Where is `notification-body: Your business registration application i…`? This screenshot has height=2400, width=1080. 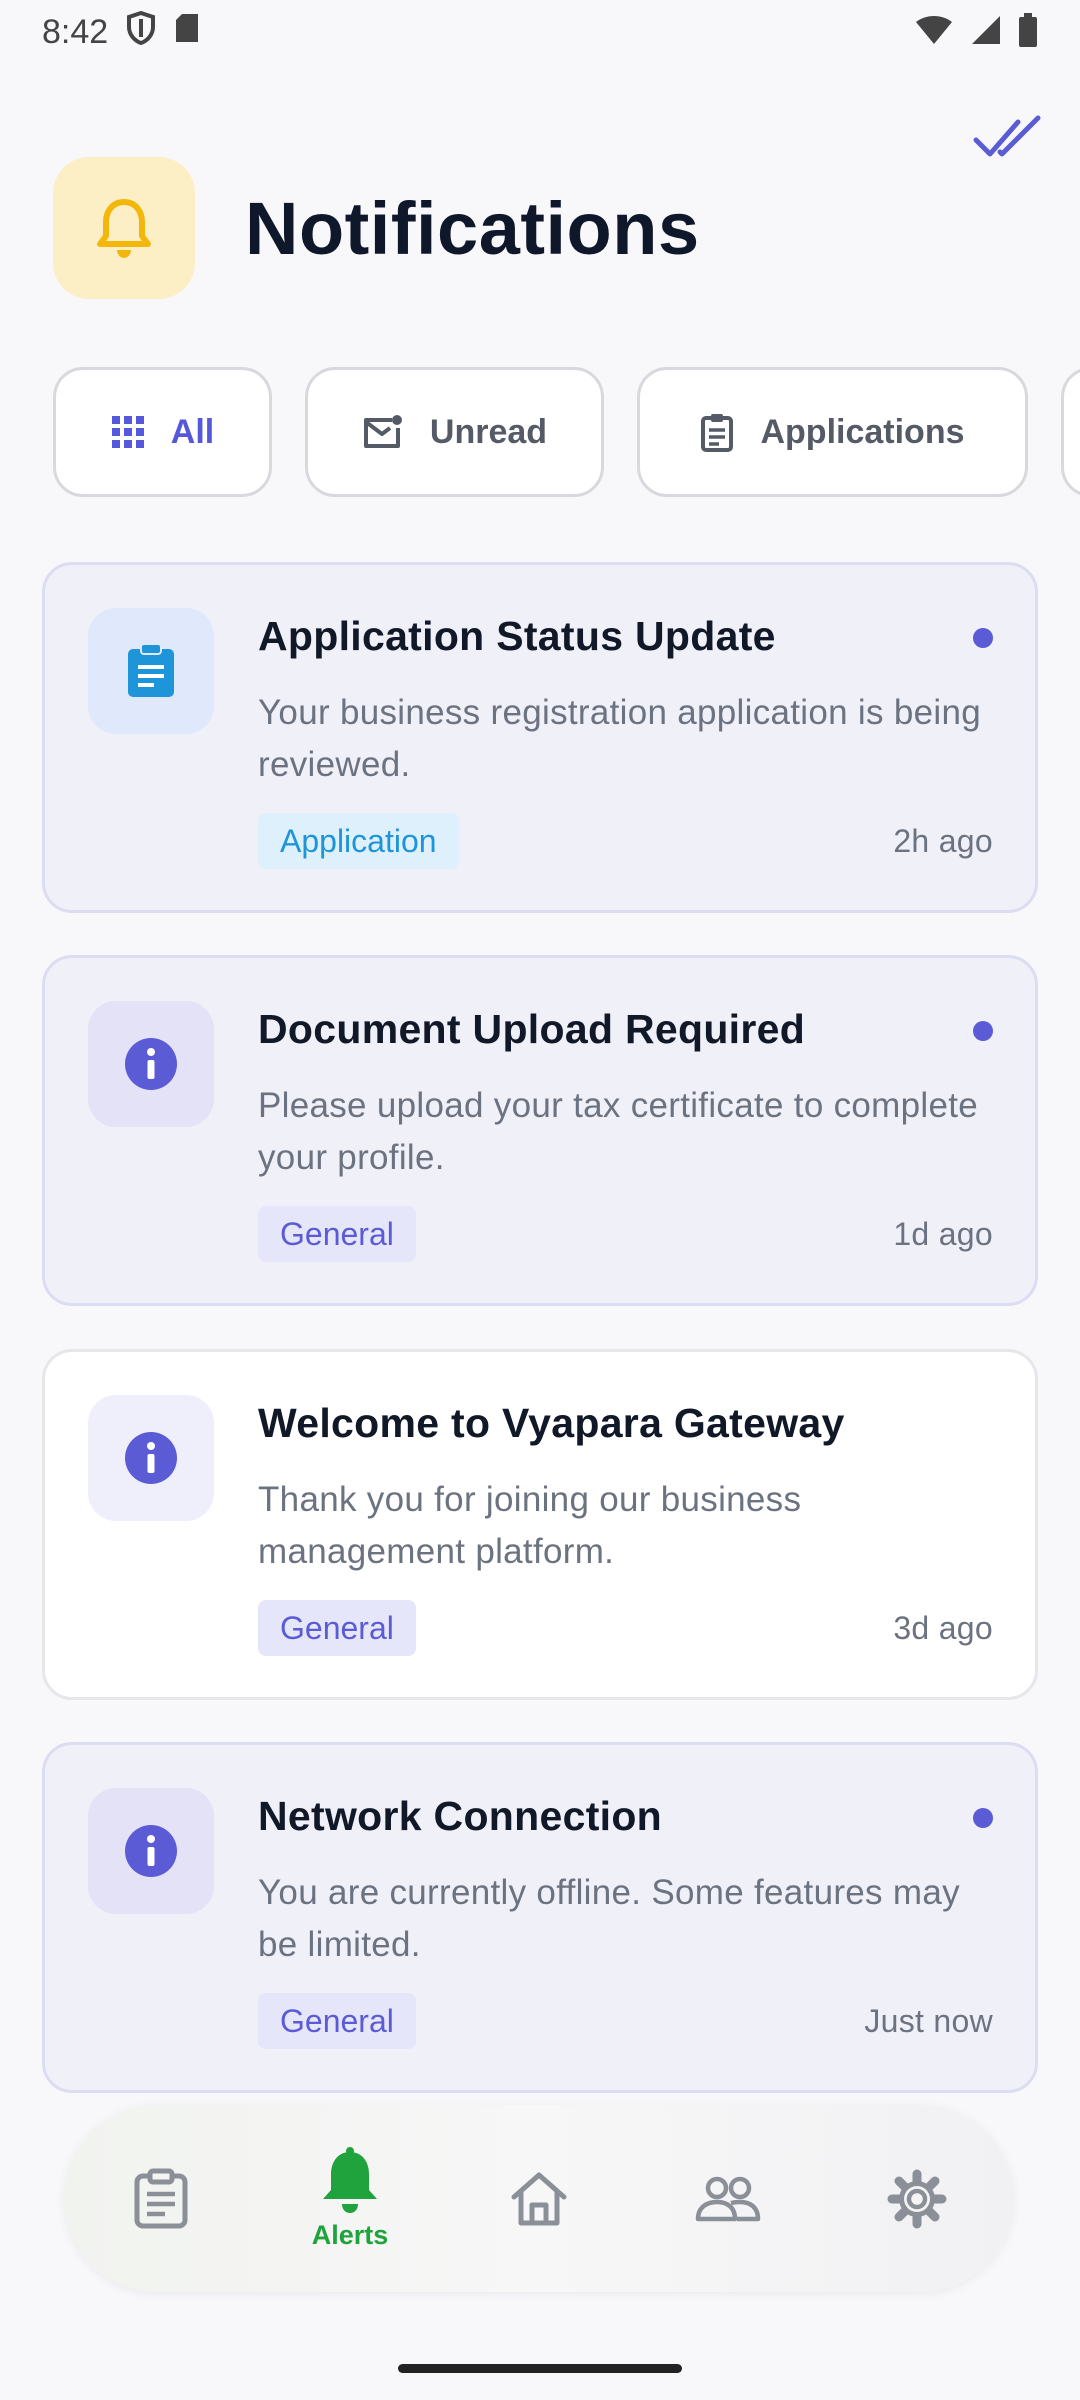 notification-body: Your business registration application i… is located at coordinates (619, 738).